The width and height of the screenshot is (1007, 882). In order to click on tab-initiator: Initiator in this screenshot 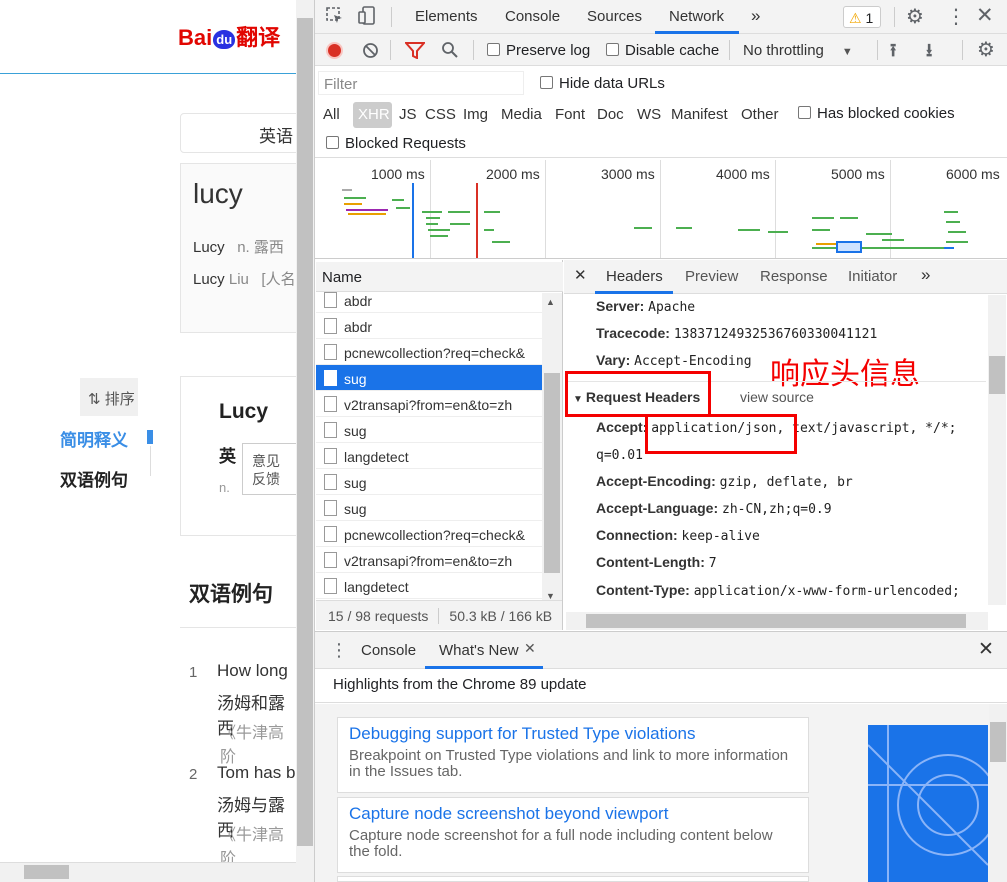, I will do `click(872, 276)`.